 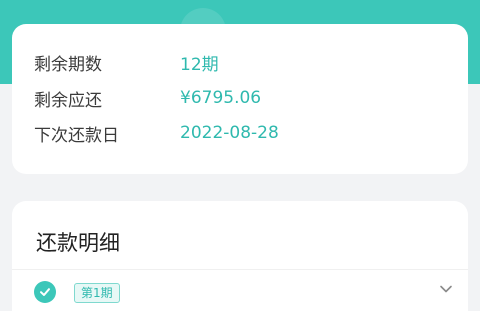 I want to click on period-row: 第1期, so click(x=244, y=292).